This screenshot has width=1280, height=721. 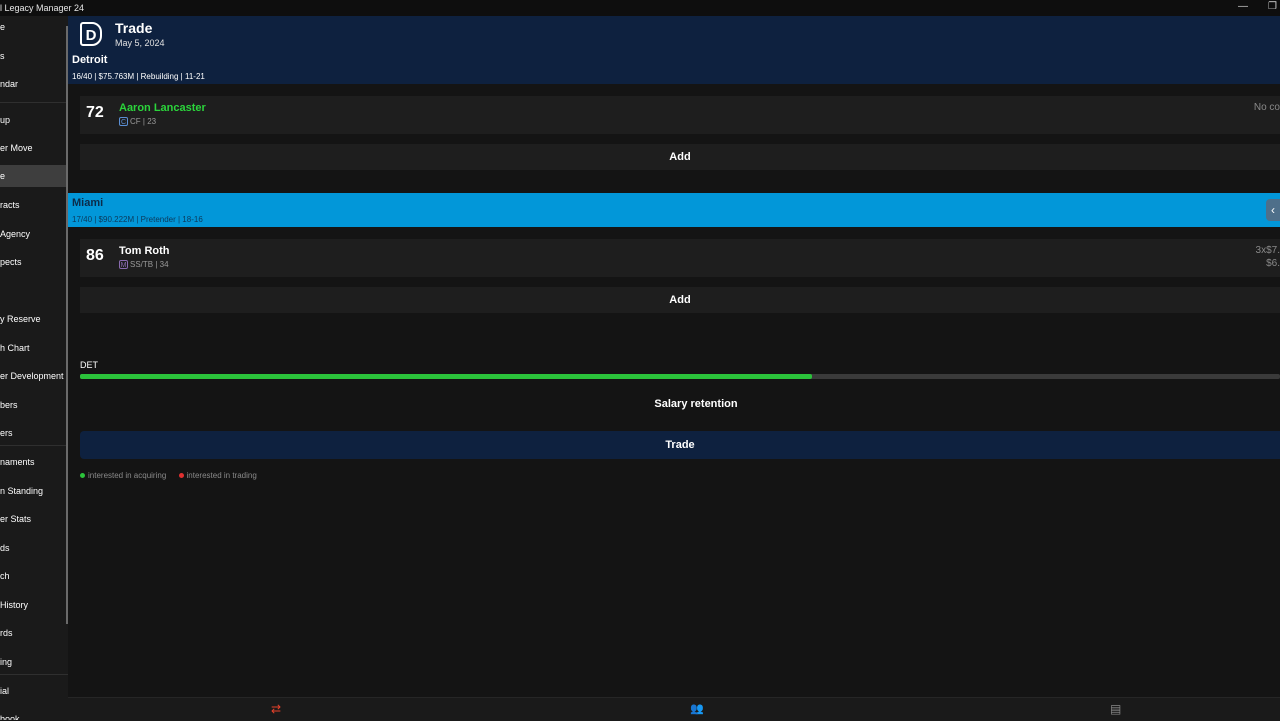 What do you see at coordinates (33, 691) in the screenshot?
I see `sidebar-item: ial` at bounding box center [33, 691].